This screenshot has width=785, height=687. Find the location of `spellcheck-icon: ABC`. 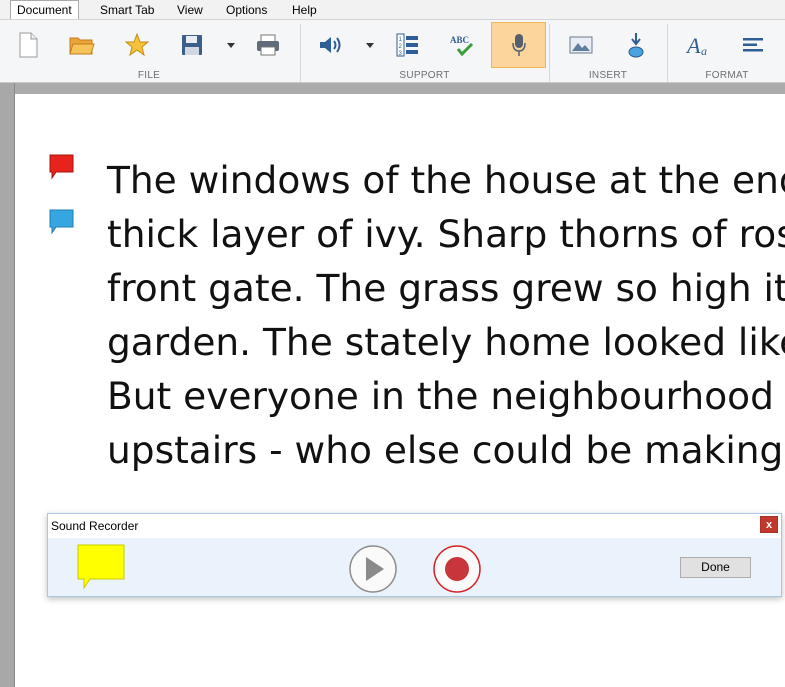

spellcheck-icon: ABC is located at coordinates (462, 46).